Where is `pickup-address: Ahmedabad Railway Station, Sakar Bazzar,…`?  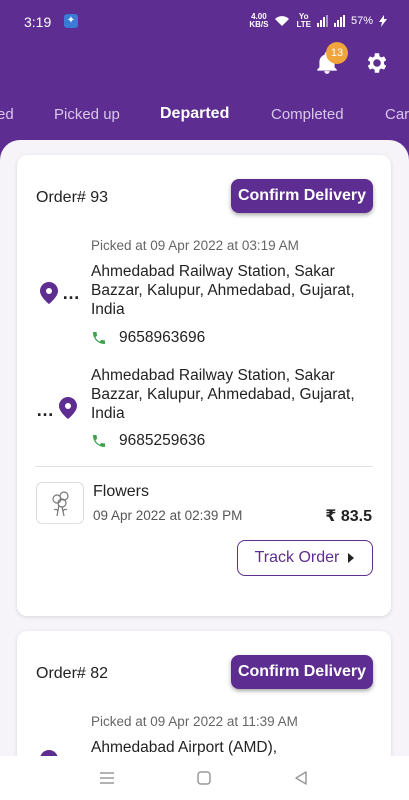 pickup-address: Ahmedabad Railway Station, Sakar Bazzar,… is located at coordinates (223, 290).